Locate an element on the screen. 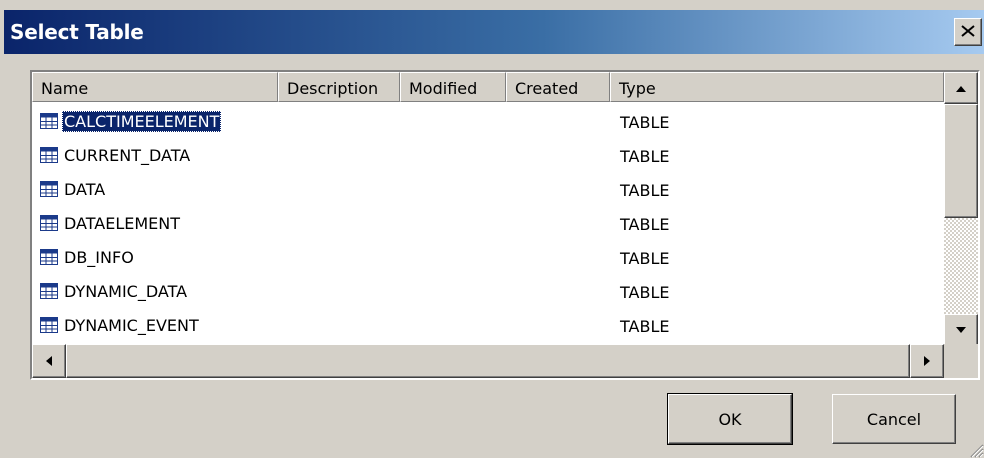  horizontal-scrollbar is located at coordinates (488, 361).